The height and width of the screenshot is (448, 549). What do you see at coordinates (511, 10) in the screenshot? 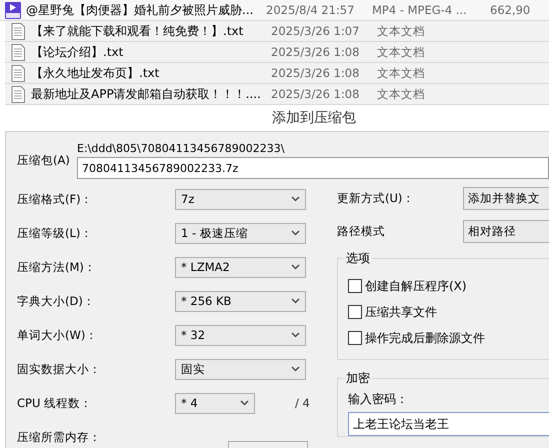
I see `file-size: 662,90` at bounding box center [511, 10].